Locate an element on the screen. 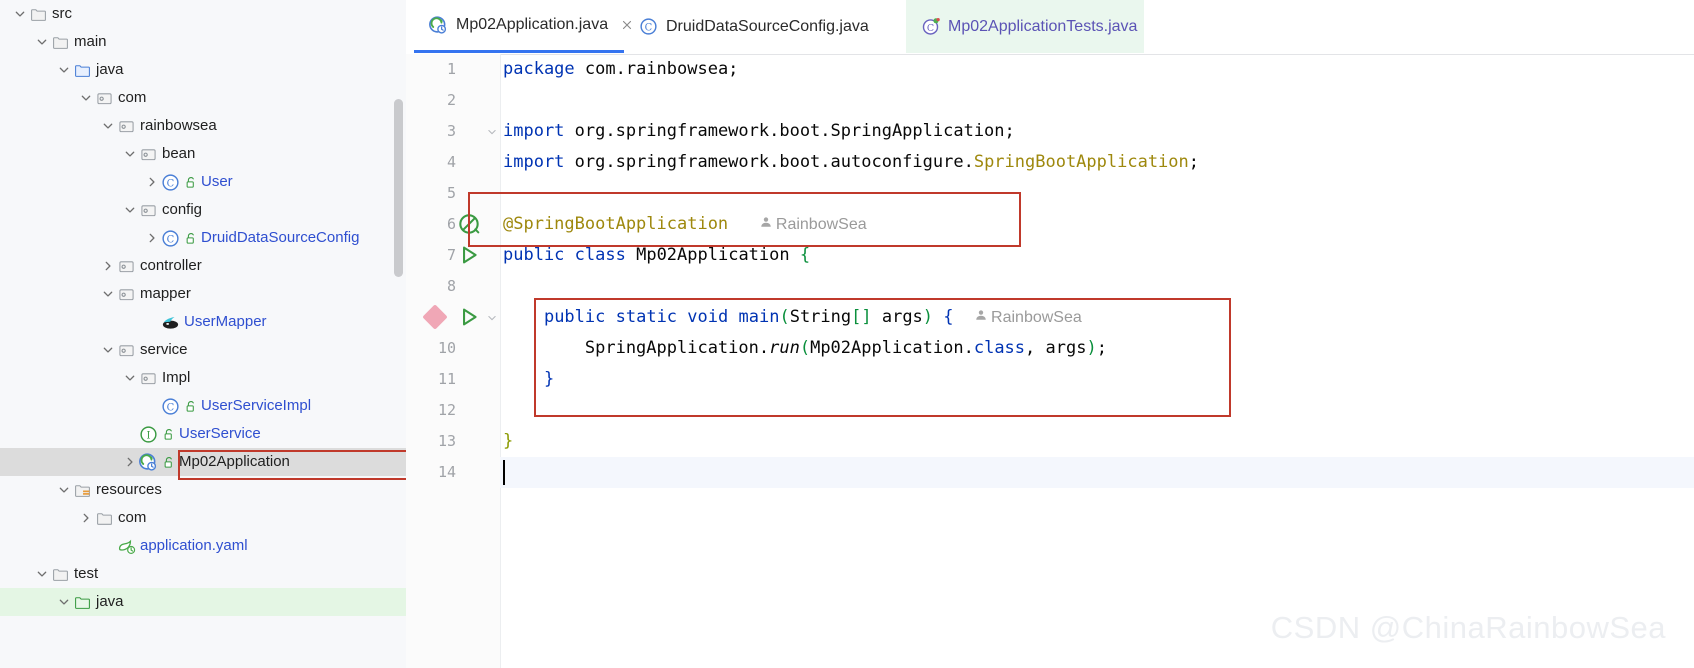  line-number: 10 is located at coordinates (446, 348).